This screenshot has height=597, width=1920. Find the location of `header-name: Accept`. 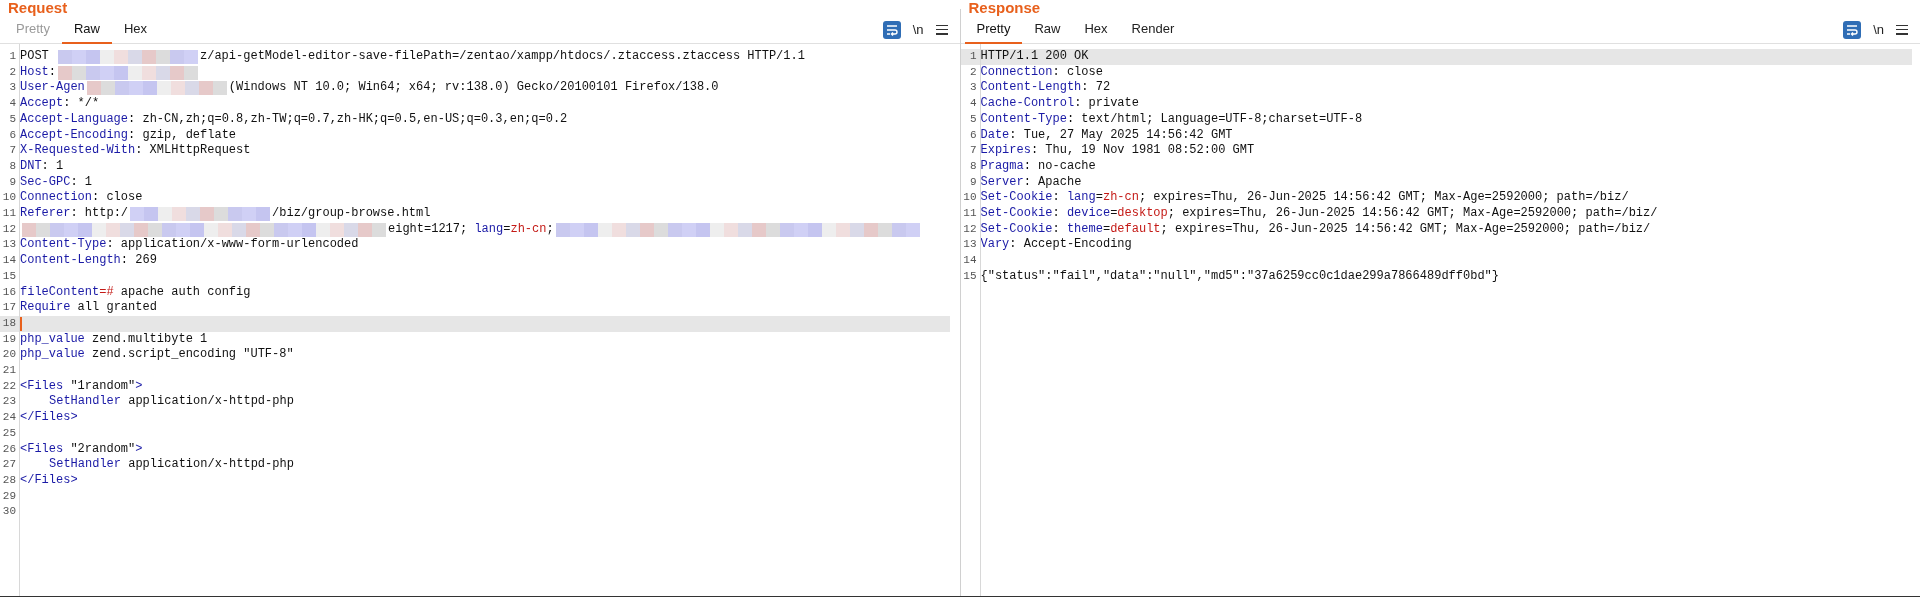

header-name: Accept is located at coordinates (42, 104).